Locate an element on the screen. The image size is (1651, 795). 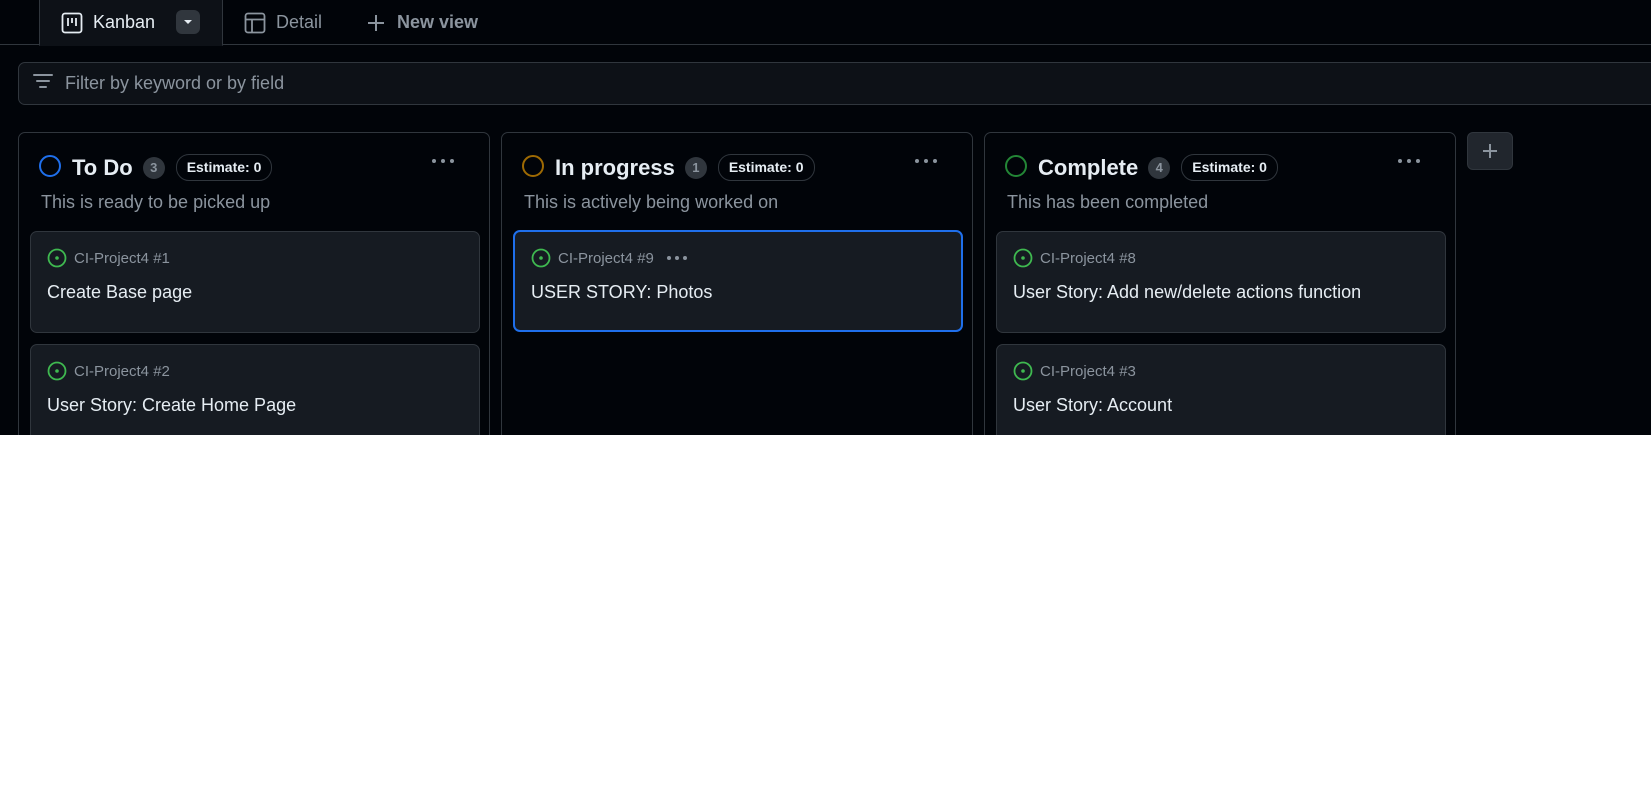
tab-detail-label: Detail is located at coordinates (299, 22).